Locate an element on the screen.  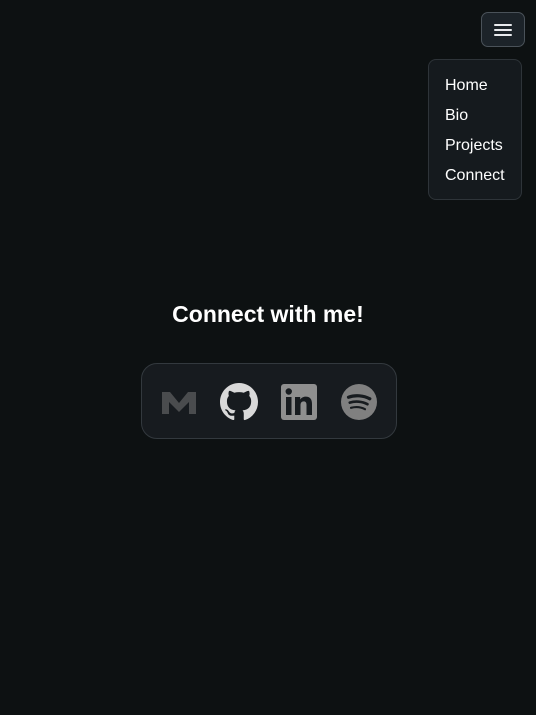
nav-item-projects: Projects is located at coordinates (483, 150).